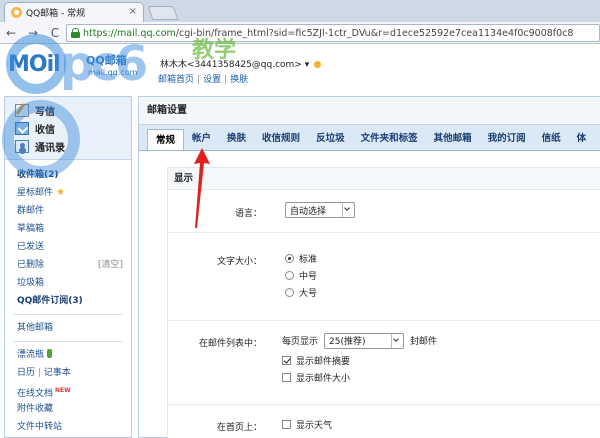 The width and height of the screenshot is (600, 438). I want to click on page-title: 邮箱设置, so click(369, 111).